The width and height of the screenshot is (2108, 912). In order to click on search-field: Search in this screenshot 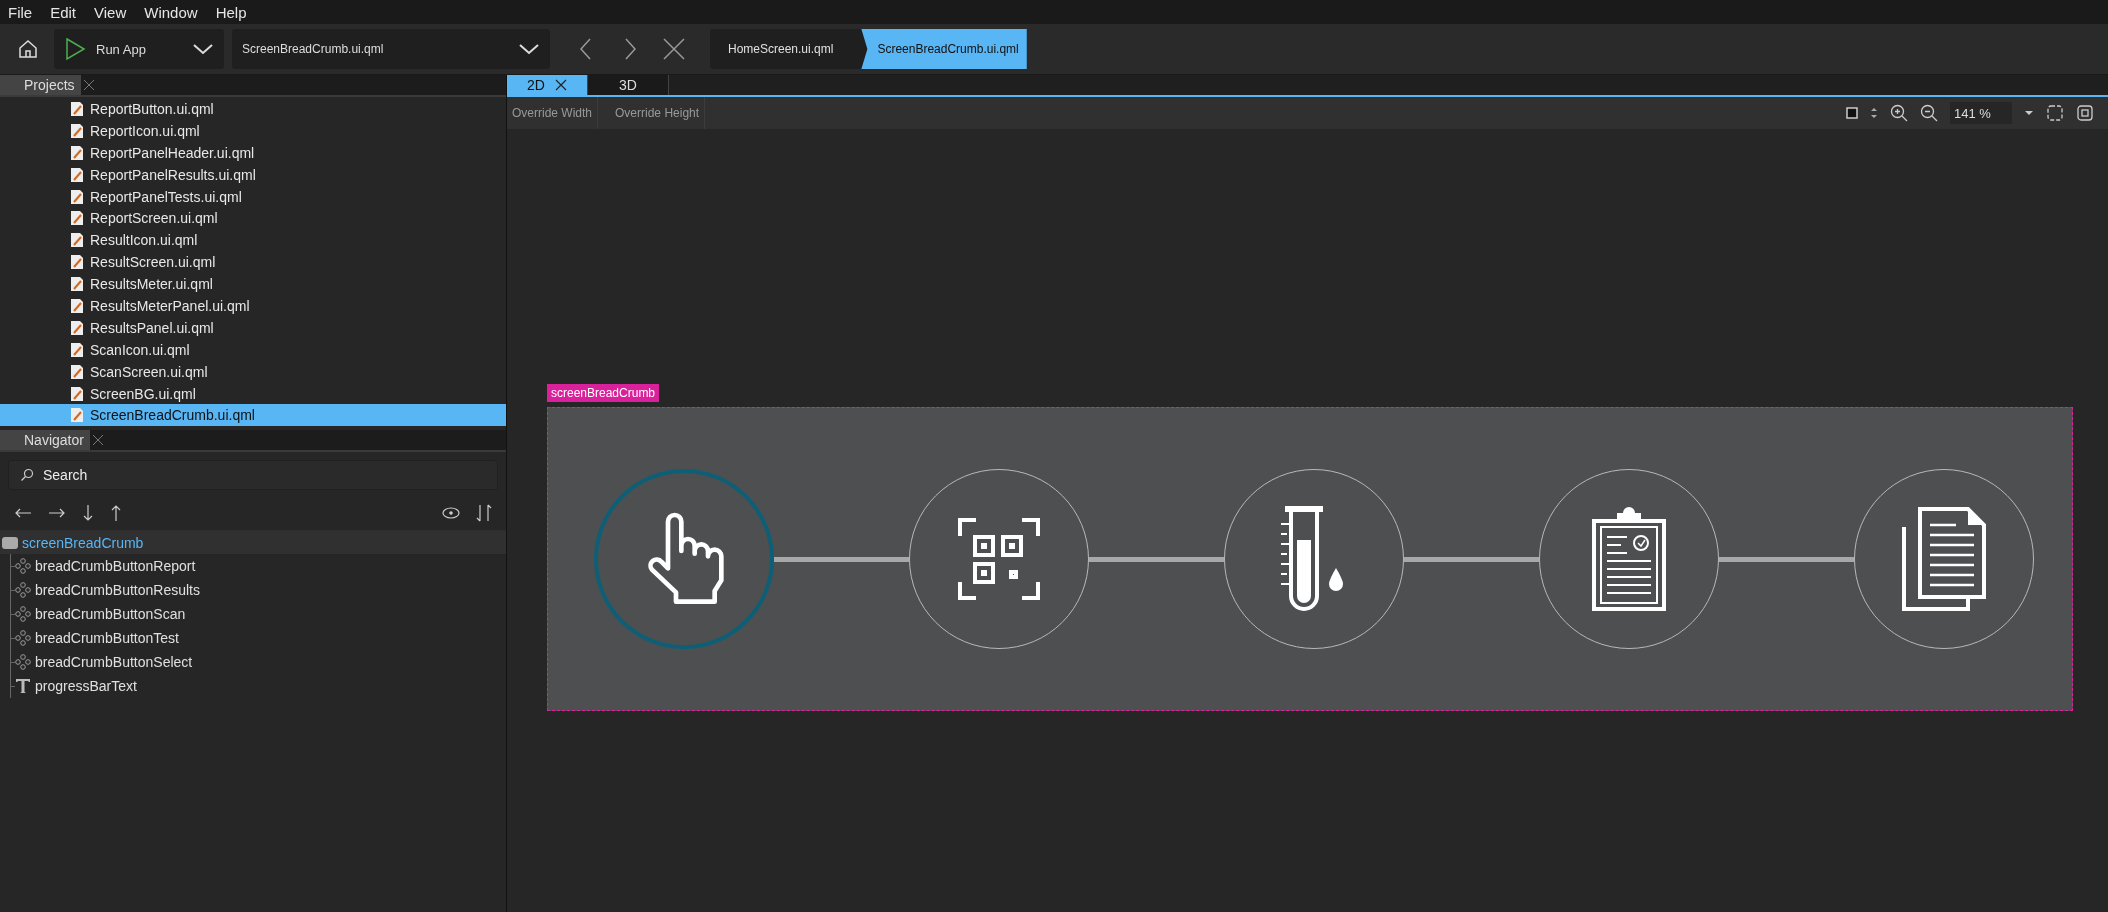, I will do `click(253, 475)`.